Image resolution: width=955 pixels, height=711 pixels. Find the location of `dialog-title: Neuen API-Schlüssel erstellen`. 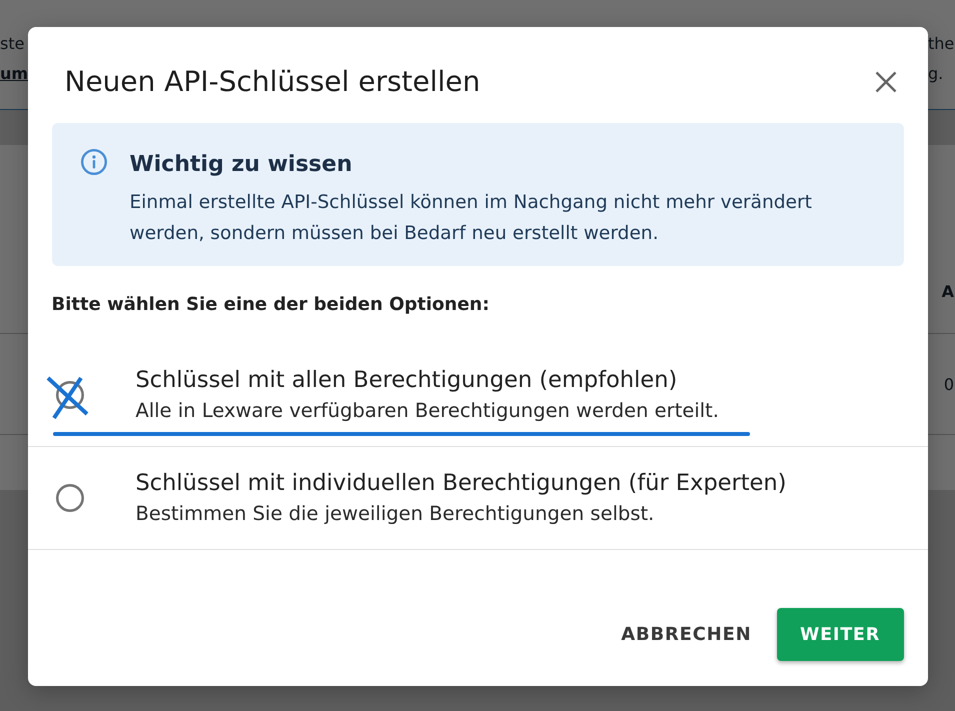

dialog-title: Neuen API-Schlüssel erstellen is located at coordinates (272, 82).